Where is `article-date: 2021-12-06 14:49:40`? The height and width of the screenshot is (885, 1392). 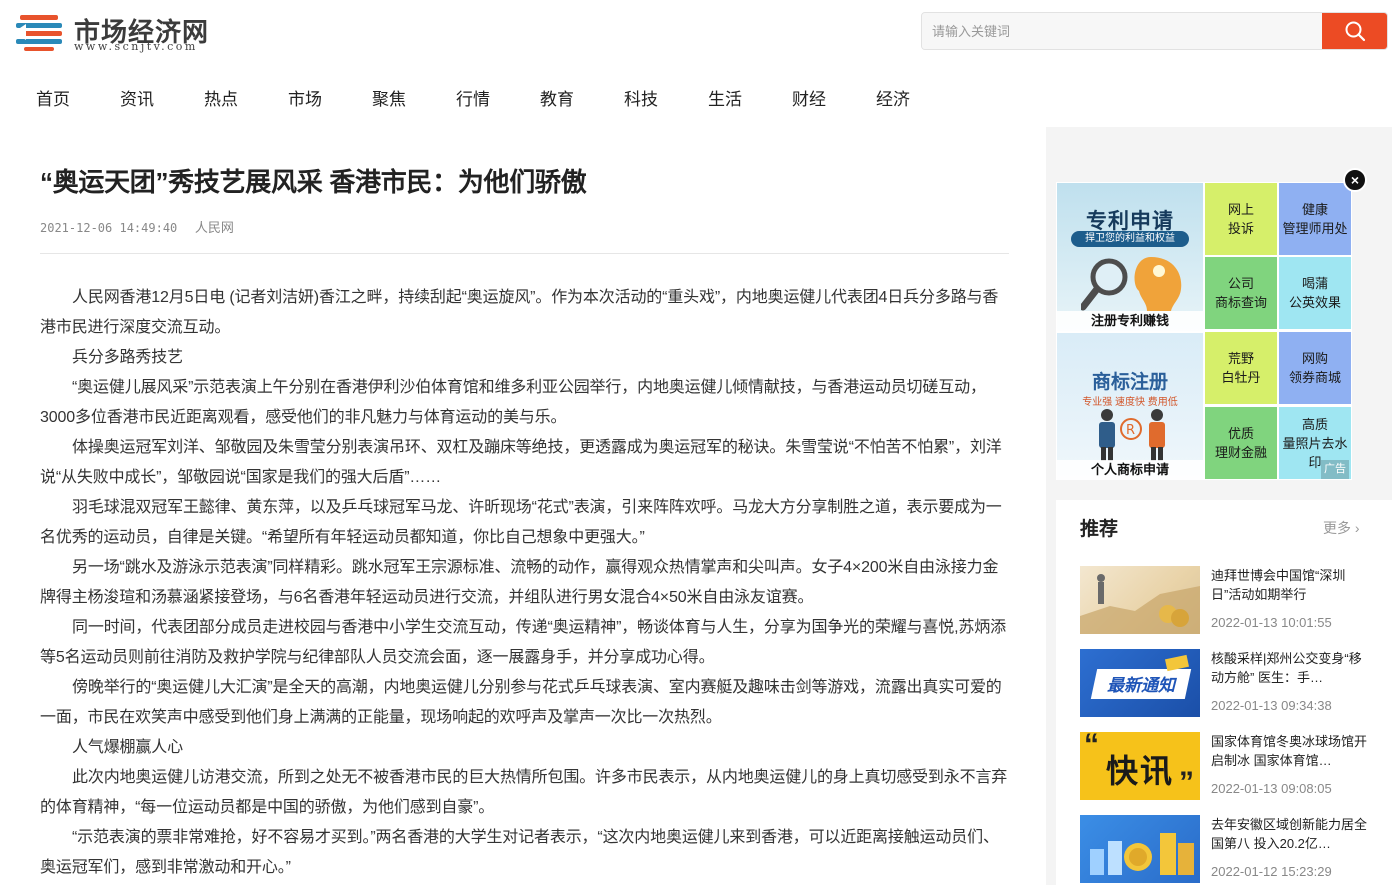
article-date: 2021-12-06 14:49:40 is located at coordinates (109, 228).